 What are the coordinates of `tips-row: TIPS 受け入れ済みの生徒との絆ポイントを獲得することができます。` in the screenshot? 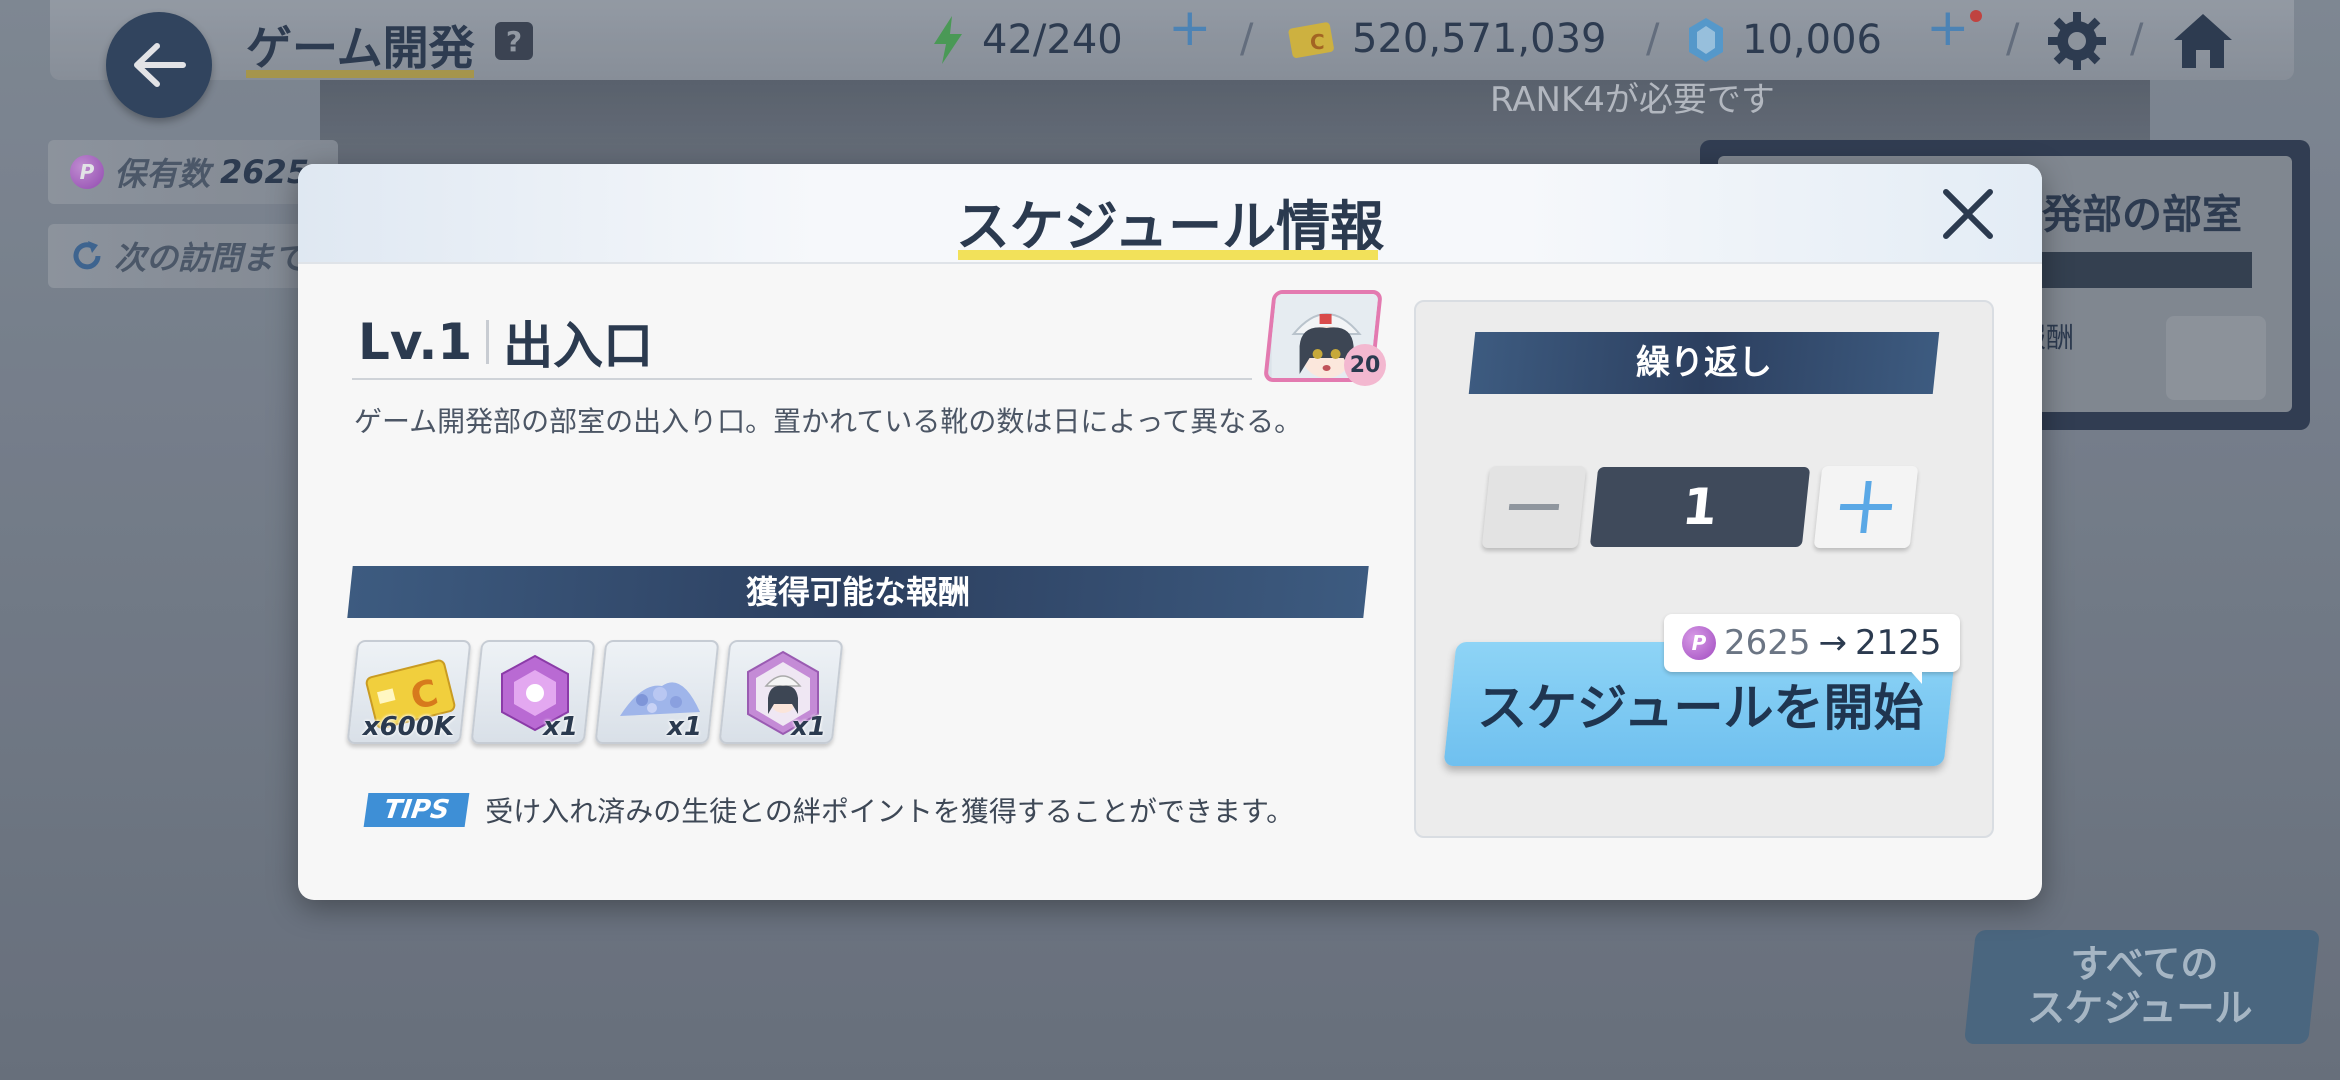 It's located at (829, 810).